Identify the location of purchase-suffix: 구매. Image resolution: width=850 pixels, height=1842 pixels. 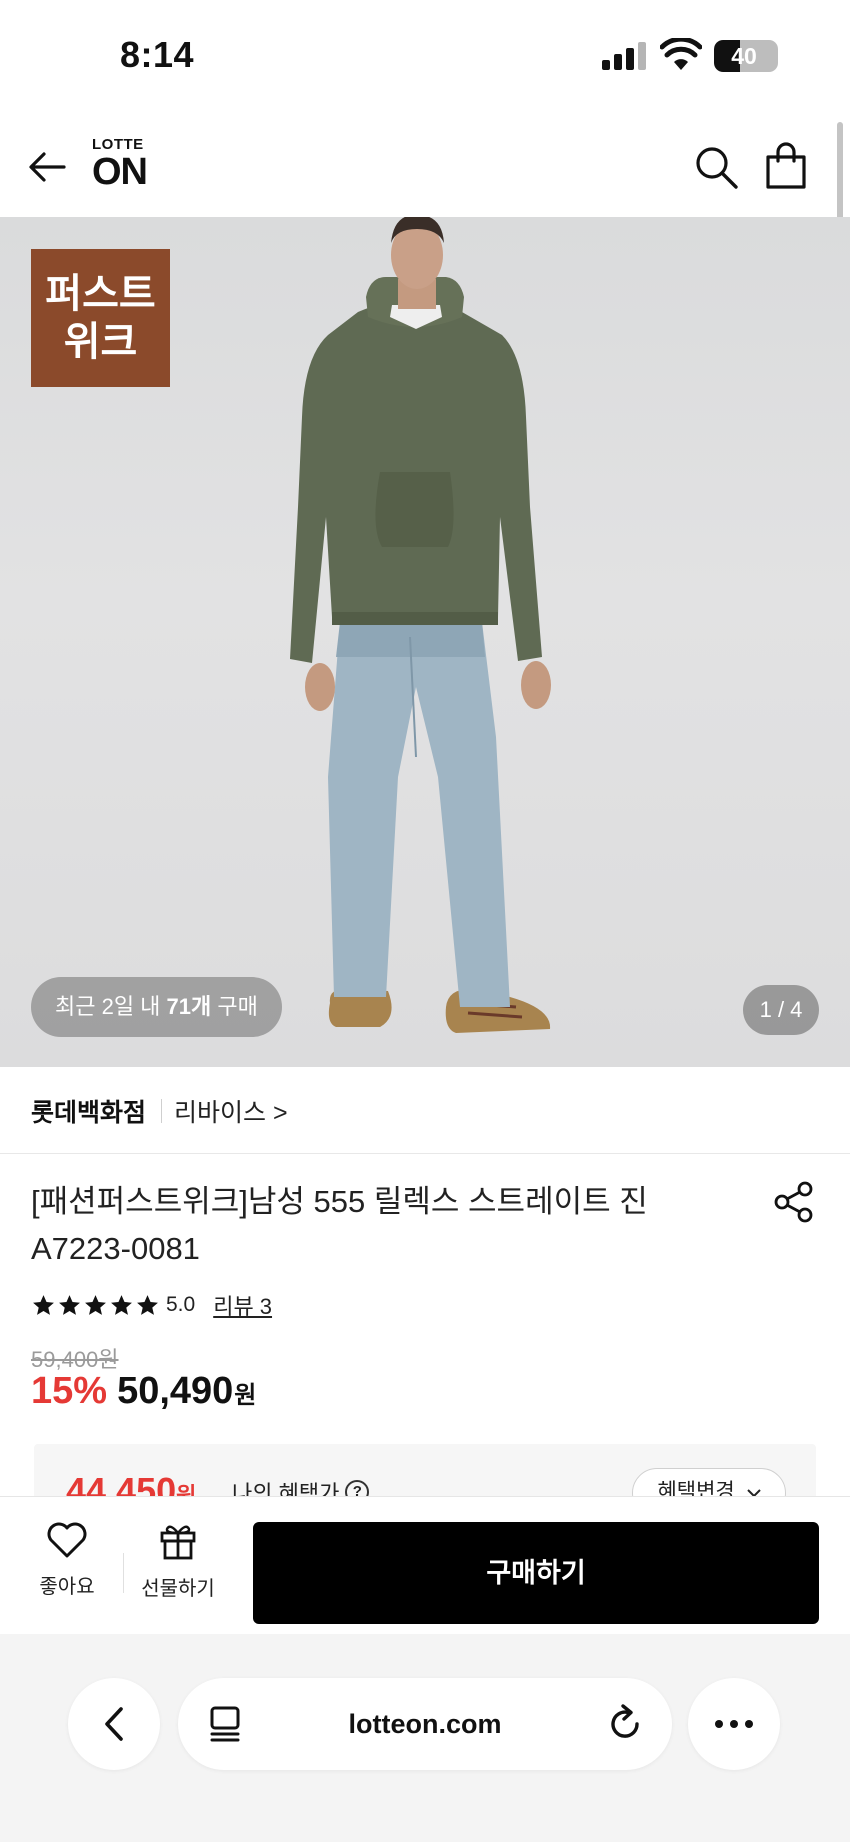
(234, 1006).